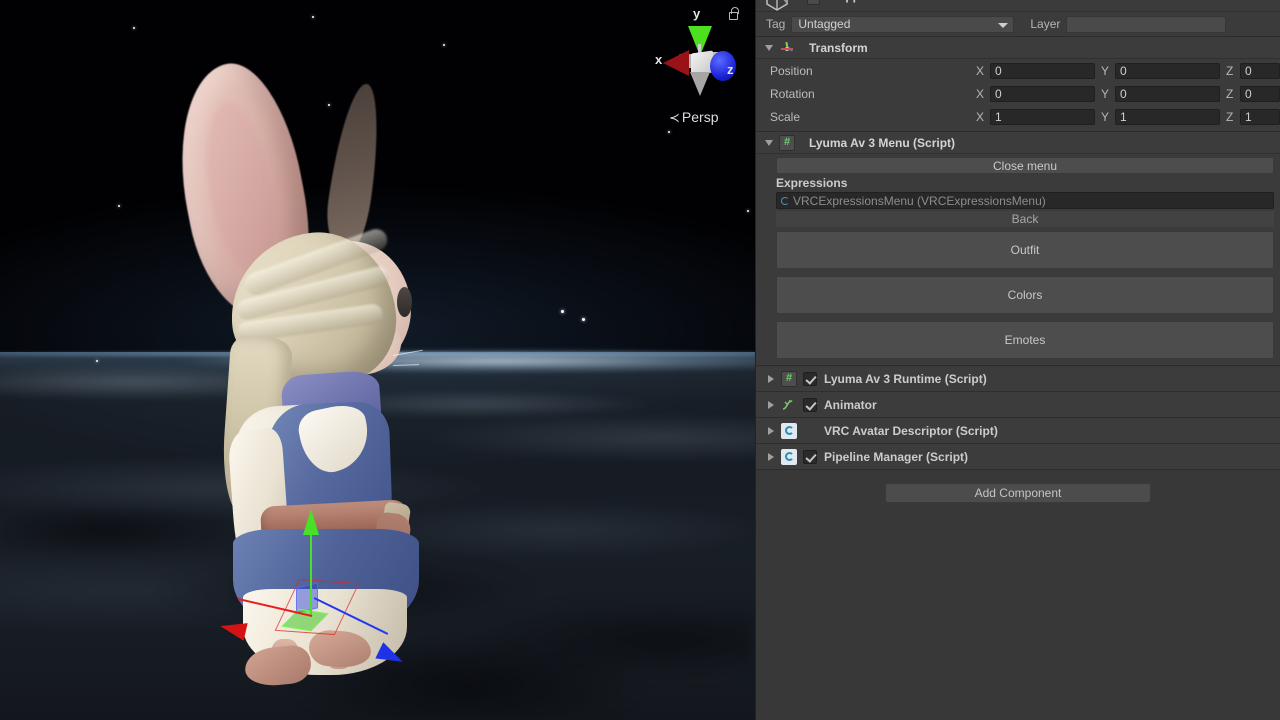 This screenshot has width=1280, height=720. Describe the element at coordinates (697, 13) in the screenshot. I see `gizmo-label-y: y` at that location.